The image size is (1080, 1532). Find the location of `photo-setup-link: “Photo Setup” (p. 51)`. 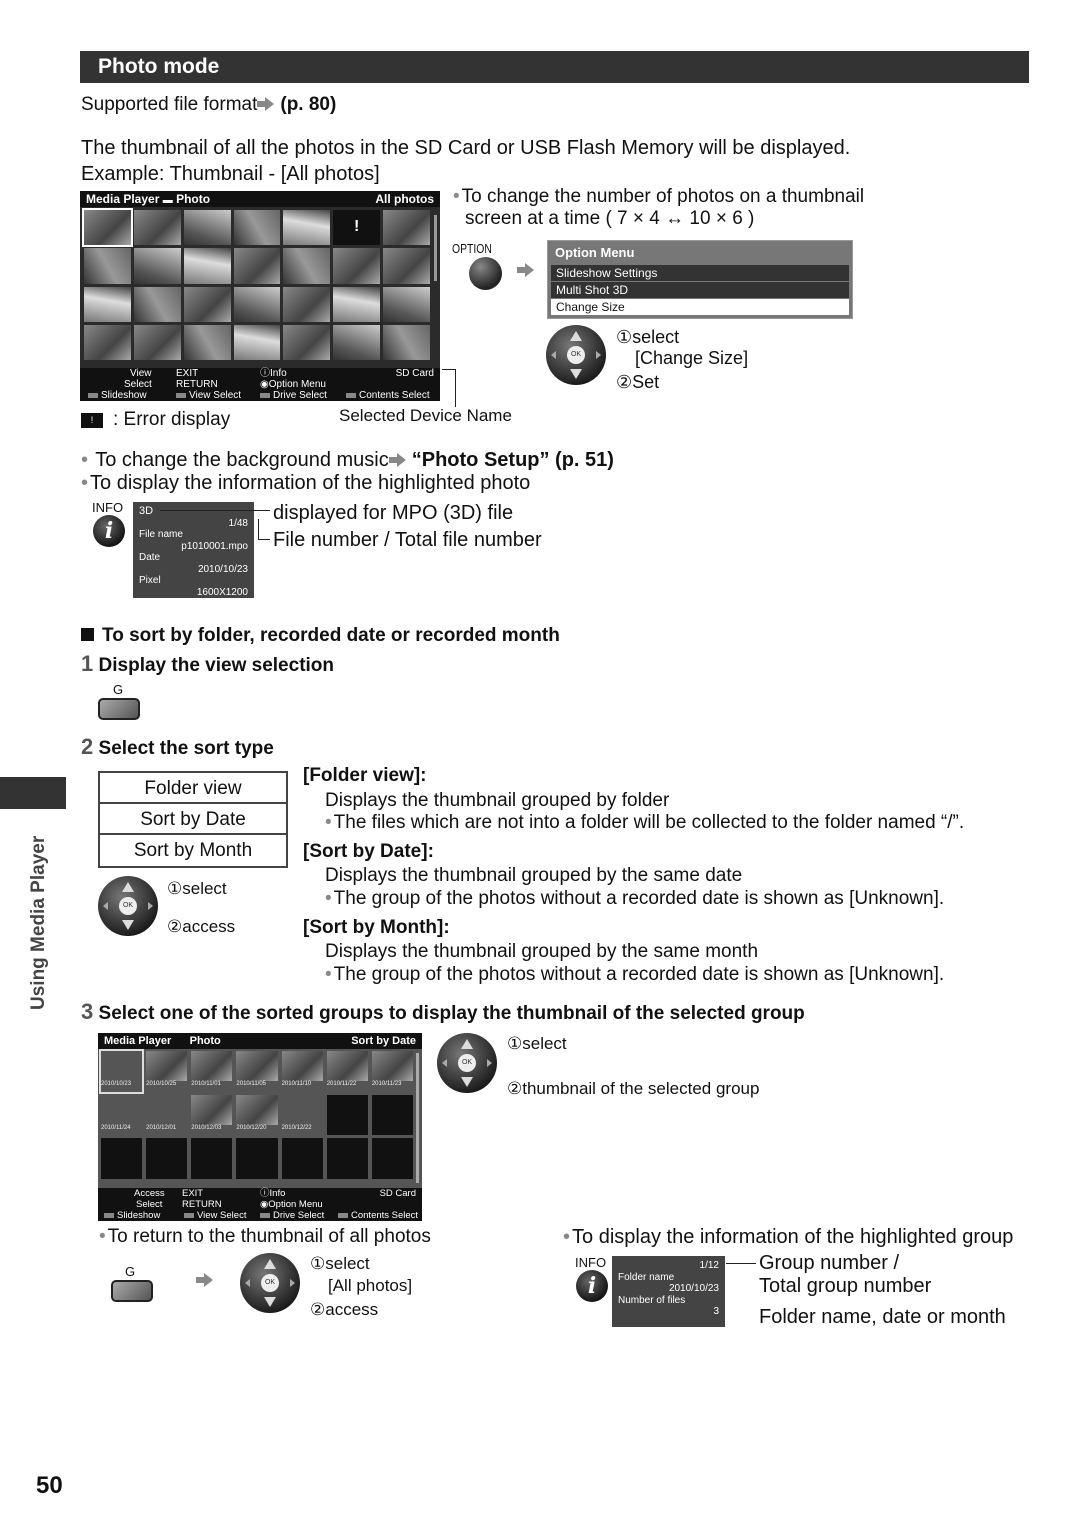

photo-setup-link: “Photo Setup” (p. 51) is located at coordinates (513, 460).